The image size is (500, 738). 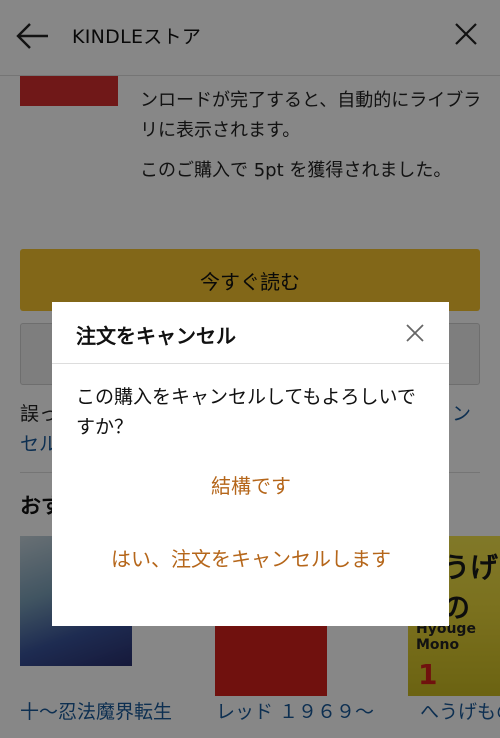 I want to click on dialog-header: 注文をキャンセル, so click(x=250, y=333).